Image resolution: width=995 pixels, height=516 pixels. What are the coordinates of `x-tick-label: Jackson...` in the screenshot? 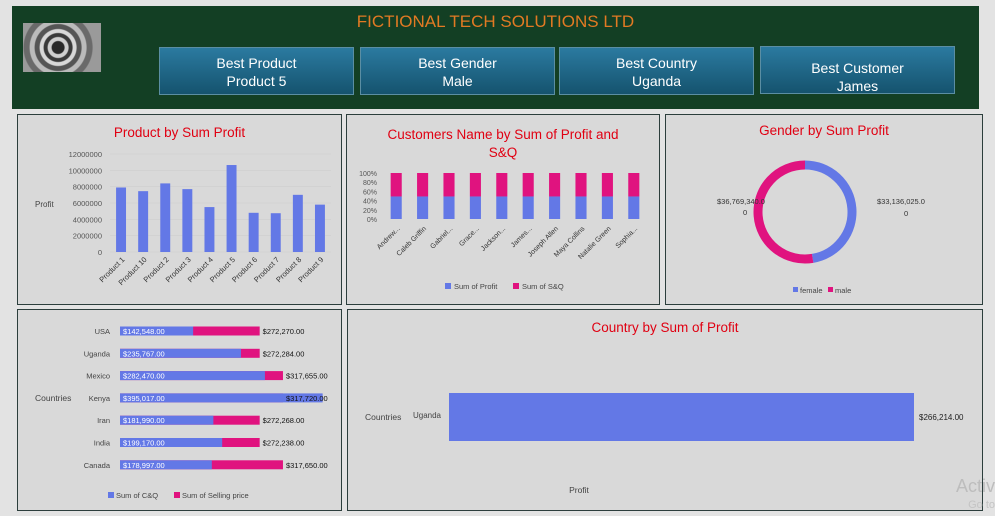 It's located at (493, 238).